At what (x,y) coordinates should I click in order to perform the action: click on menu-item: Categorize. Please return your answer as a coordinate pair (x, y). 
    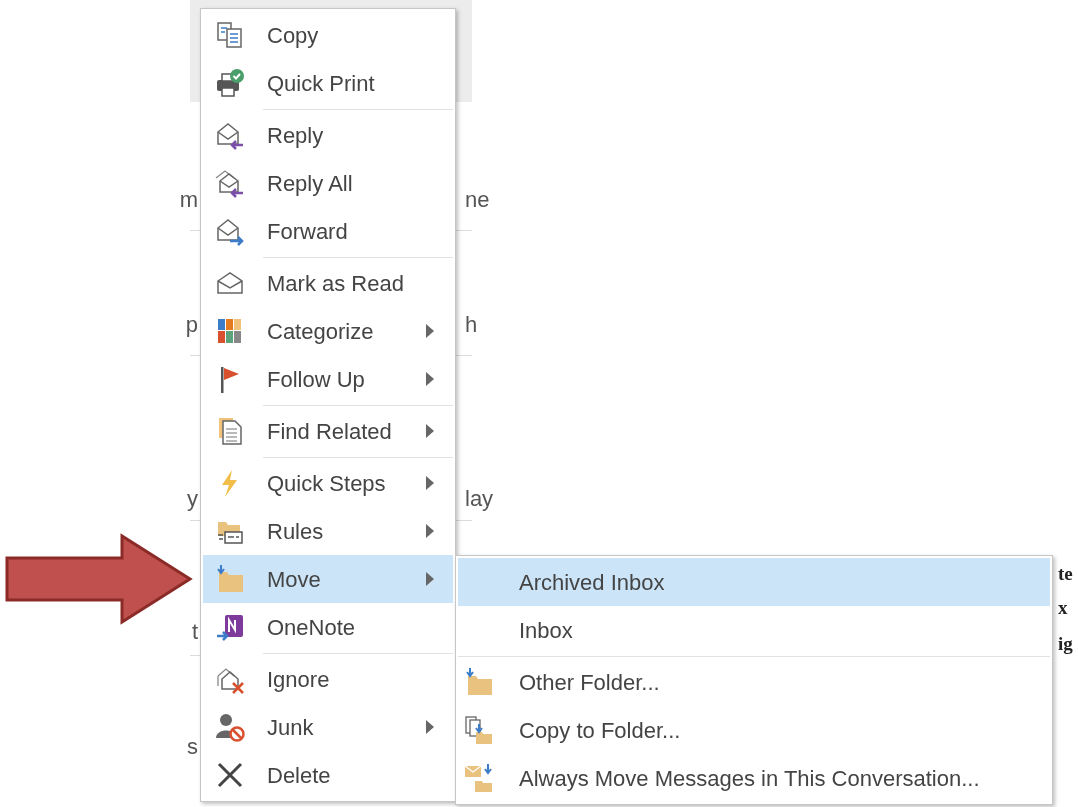
    Looking at the image, I should click on (328, 331).